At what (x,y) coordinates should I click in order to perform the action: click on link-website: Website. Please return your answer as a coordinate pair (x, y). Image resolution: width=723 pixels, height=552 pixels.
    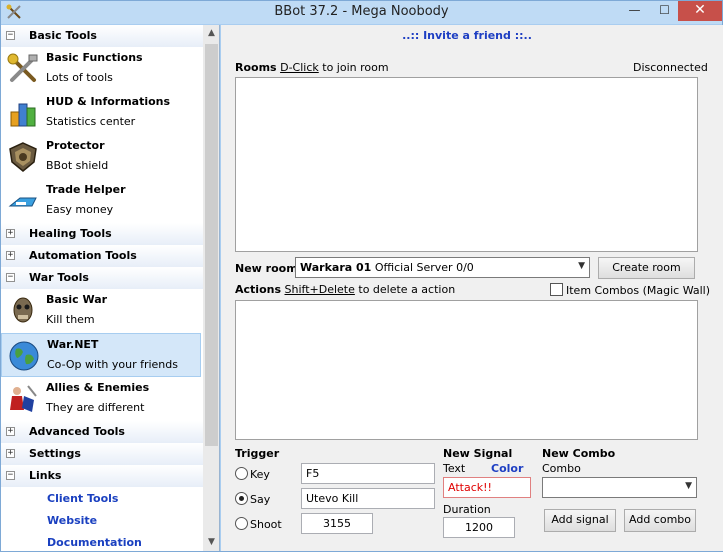
    Looking at the image, I should click on (72, 520).